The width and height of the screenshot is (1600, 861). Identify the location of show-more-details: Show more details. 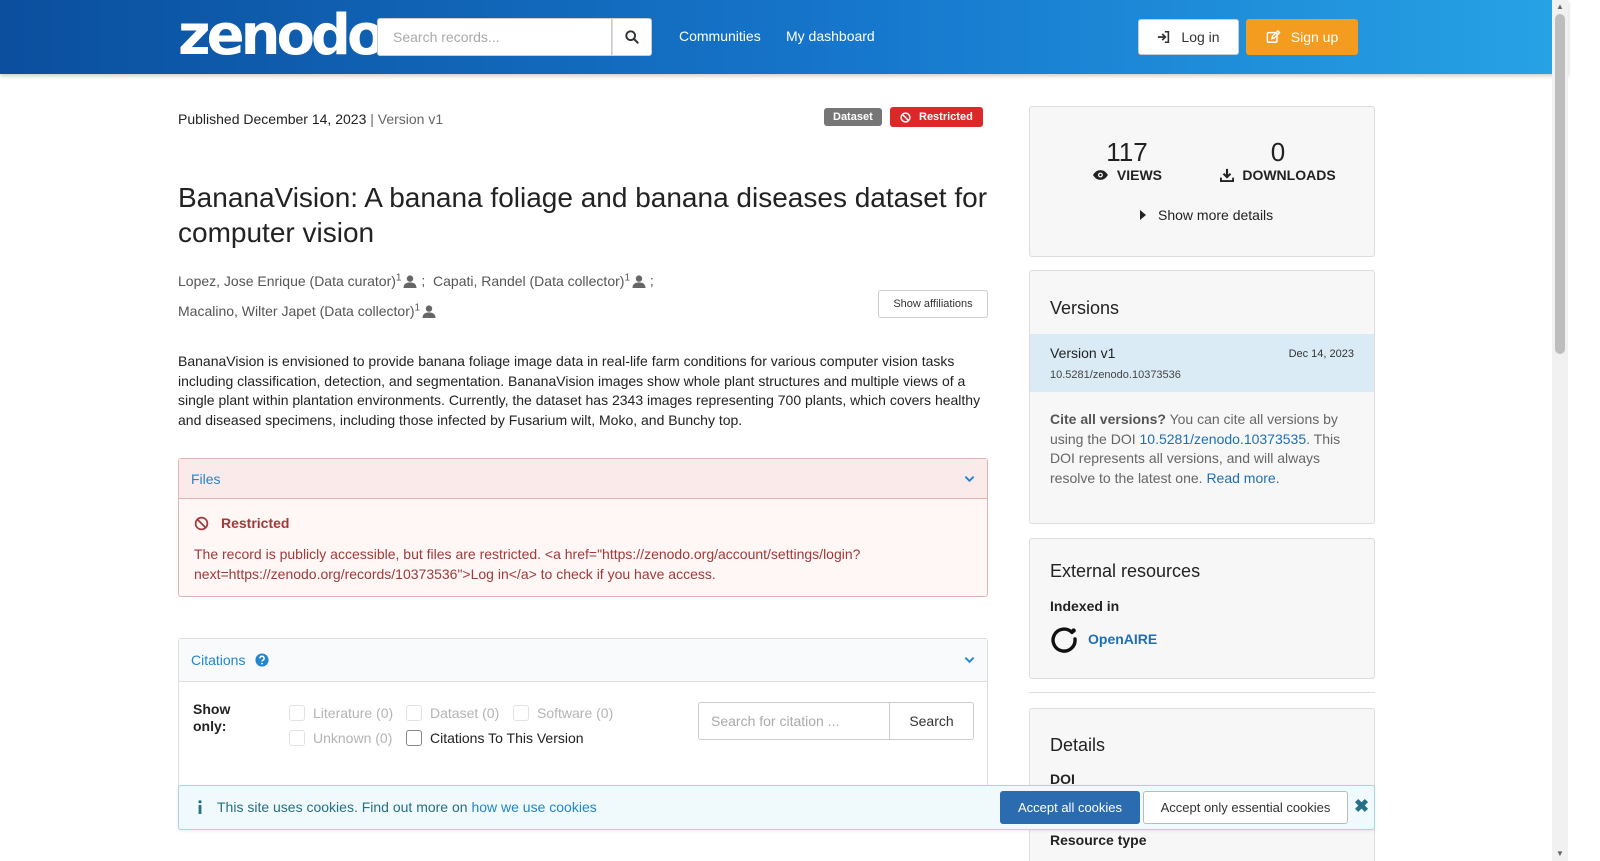
(1206, 215).